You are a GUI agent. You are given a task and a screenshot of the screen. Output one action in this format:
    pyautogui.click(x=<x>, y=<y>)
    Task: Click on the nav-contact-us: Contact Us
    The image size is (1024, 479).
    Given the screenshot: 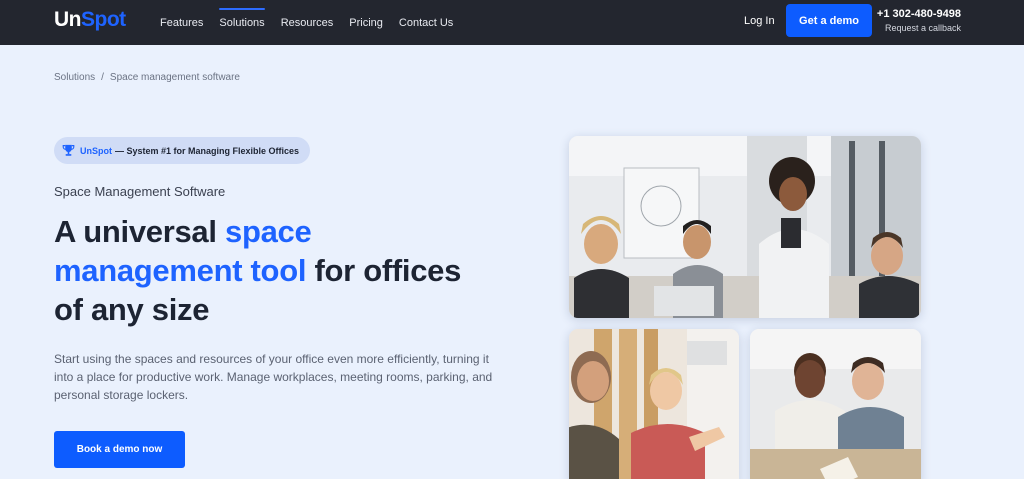 What is the action you would take?
    pyautogui.click(x=426, y=23)
    